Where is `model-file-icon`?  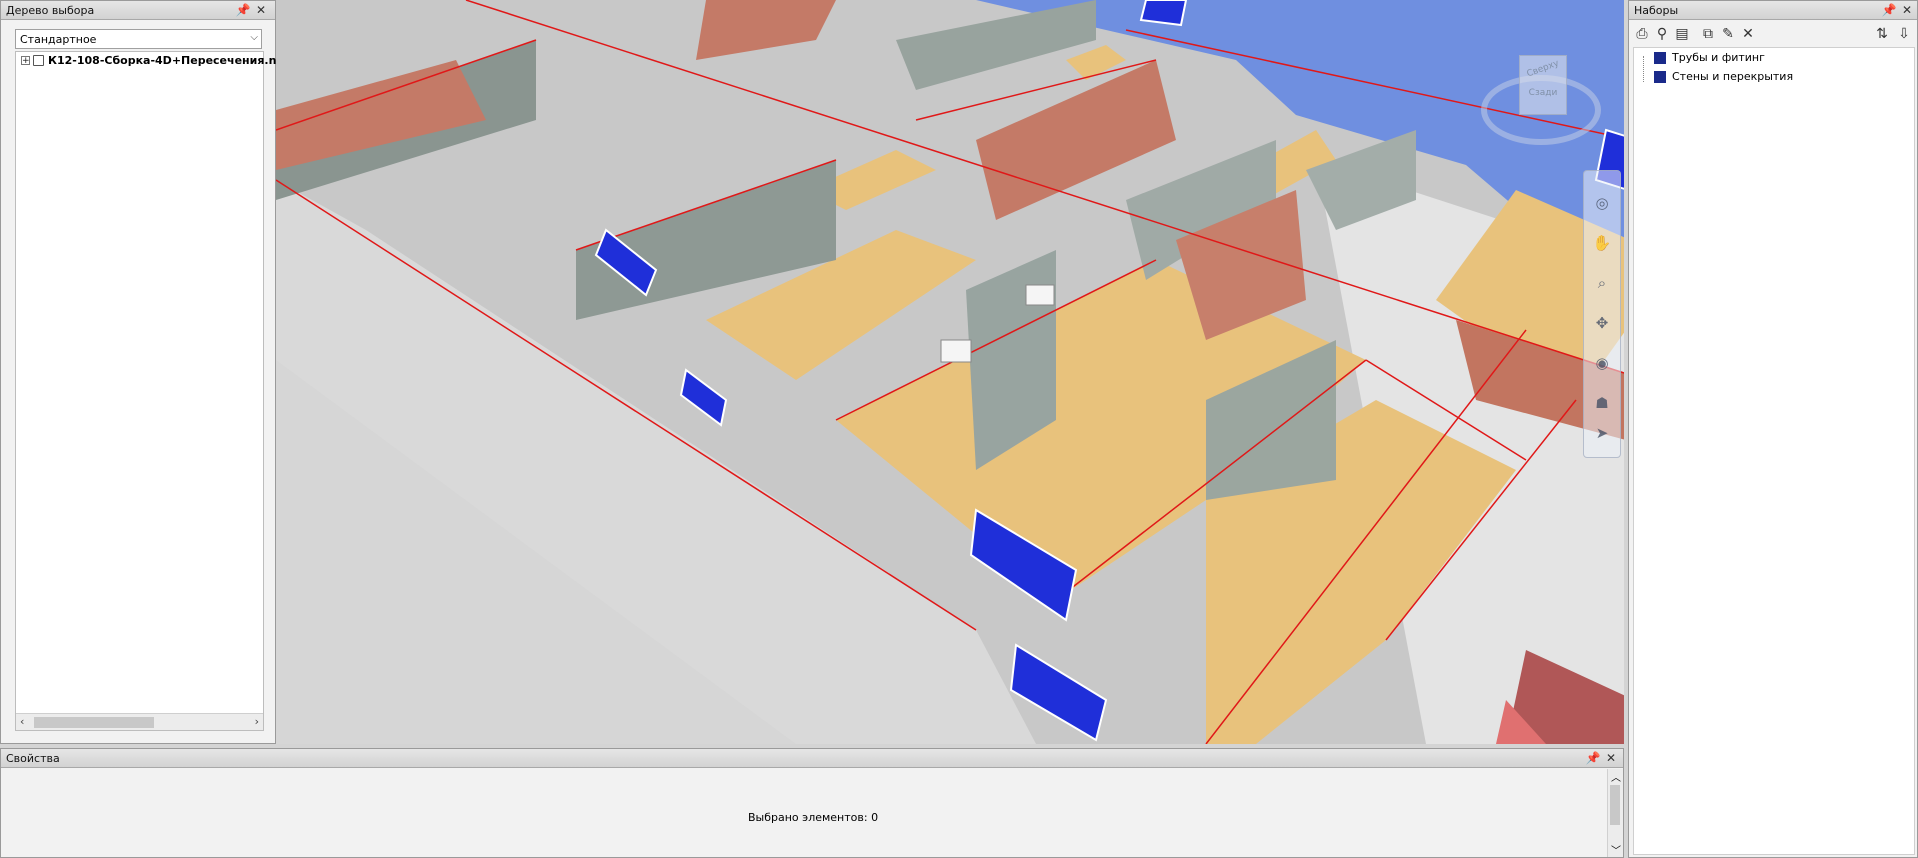 model-file-icon is located at coordinates (38, 60).